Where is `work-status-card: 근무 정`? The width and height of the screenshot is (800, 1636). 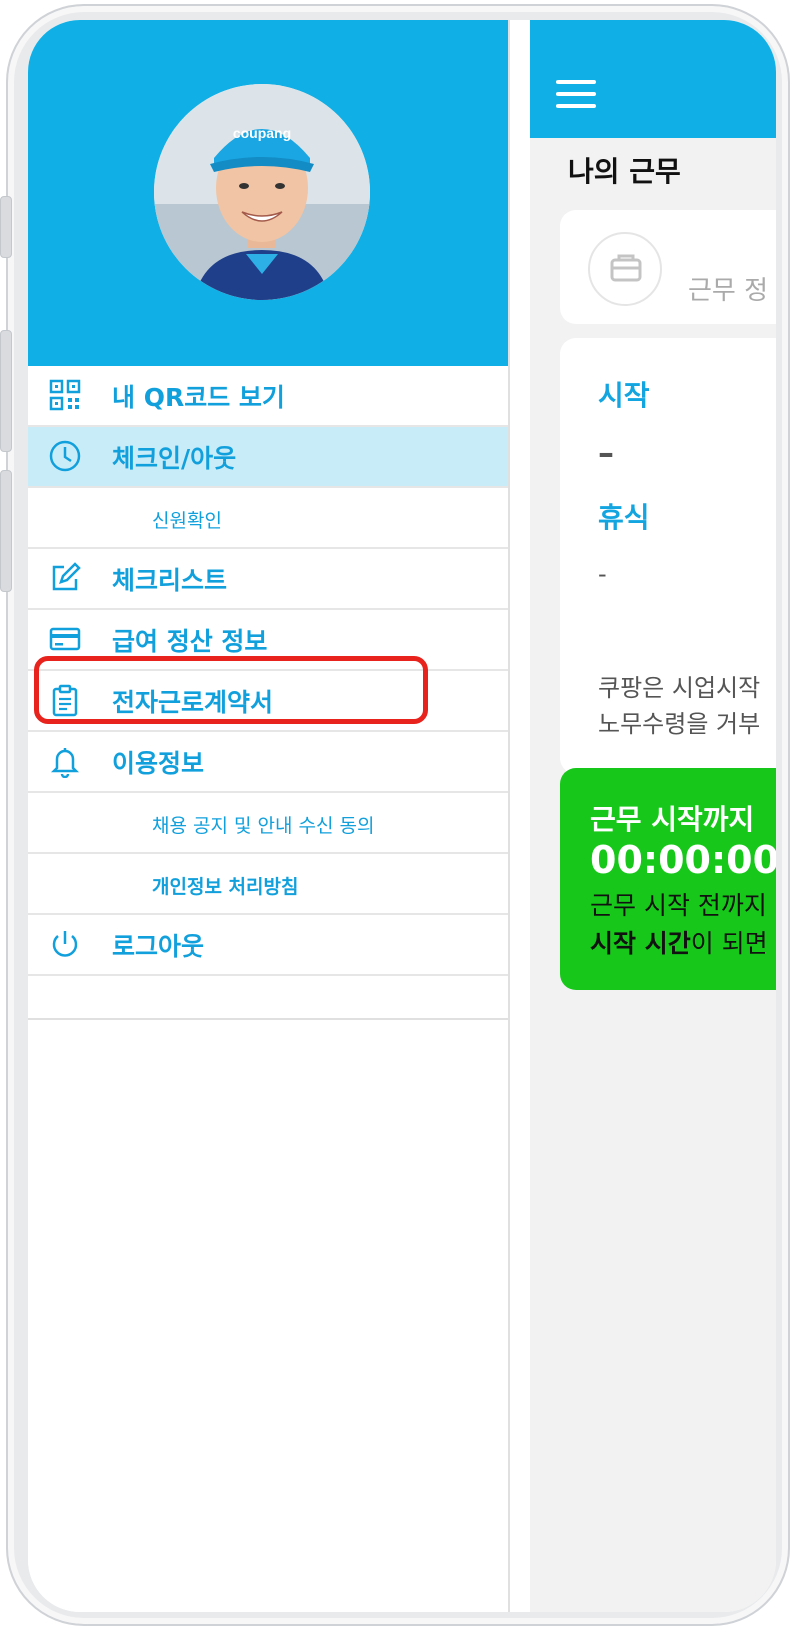
work-status-card: 근무 정 is located at coordinates (668, 267).